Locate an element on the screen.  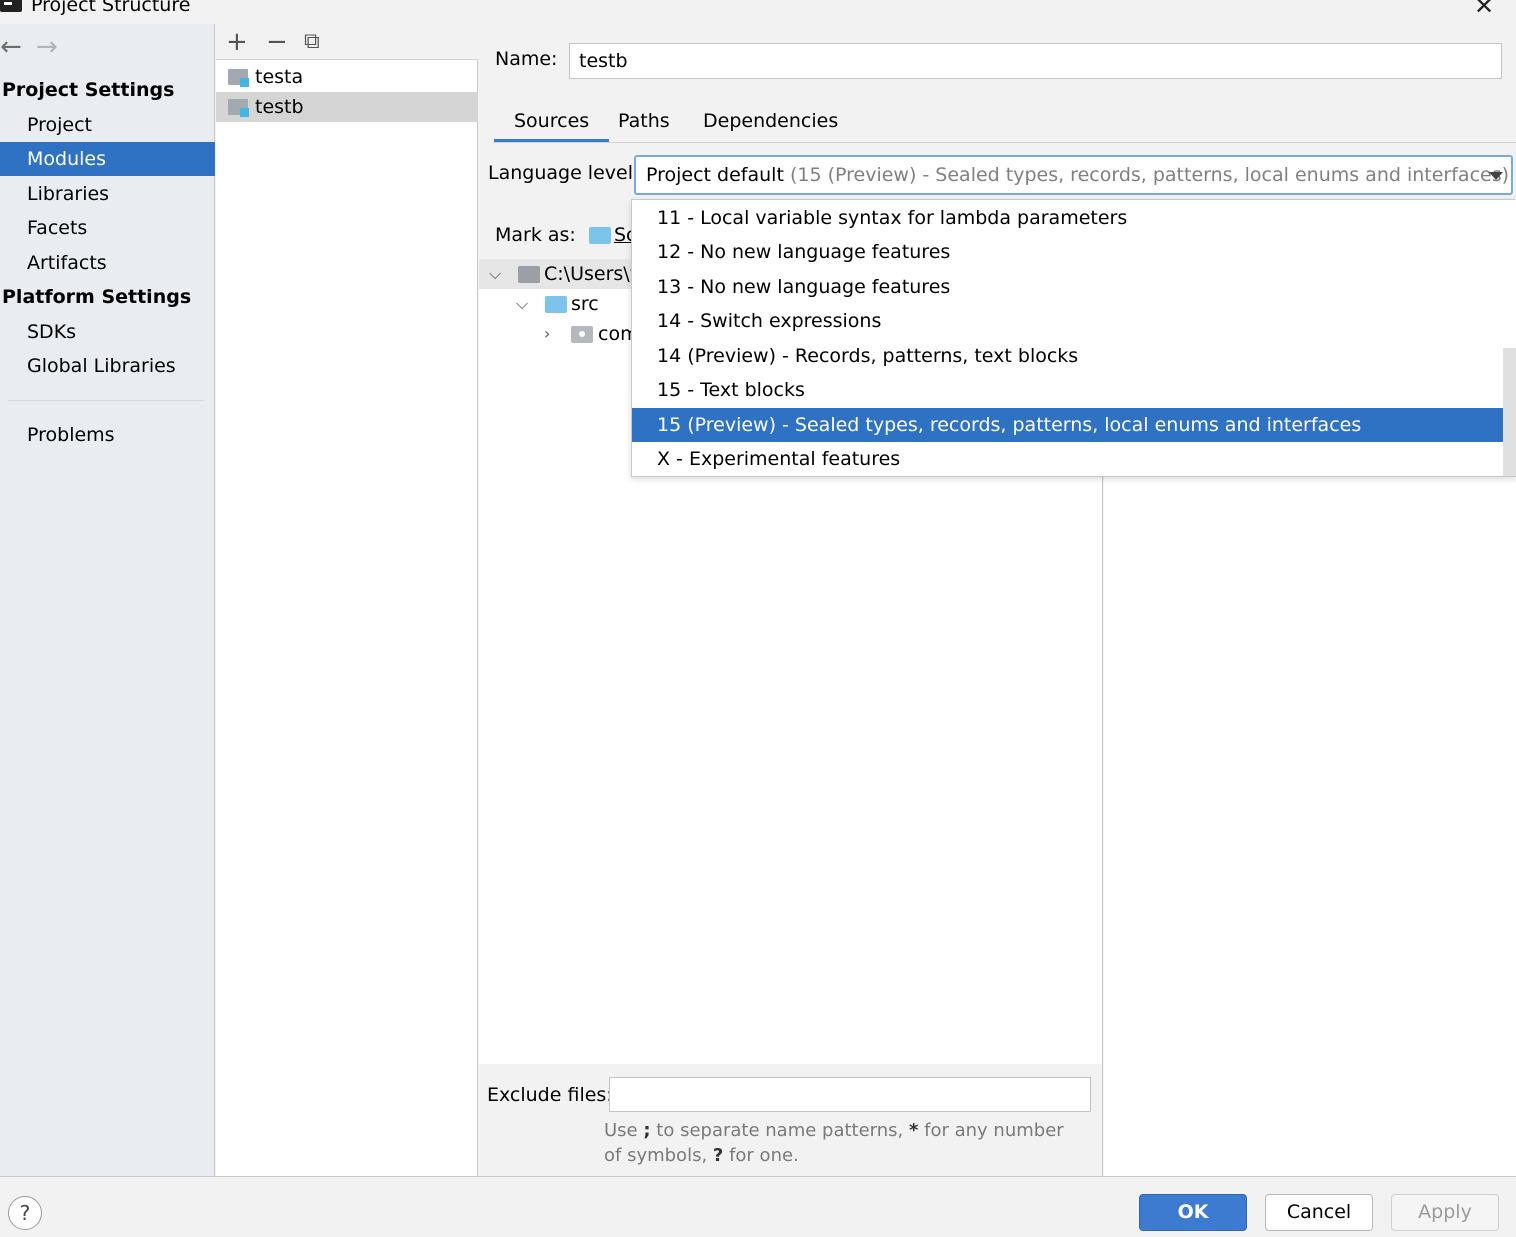
history-nav: ← → is located at coordinates (36, 47).